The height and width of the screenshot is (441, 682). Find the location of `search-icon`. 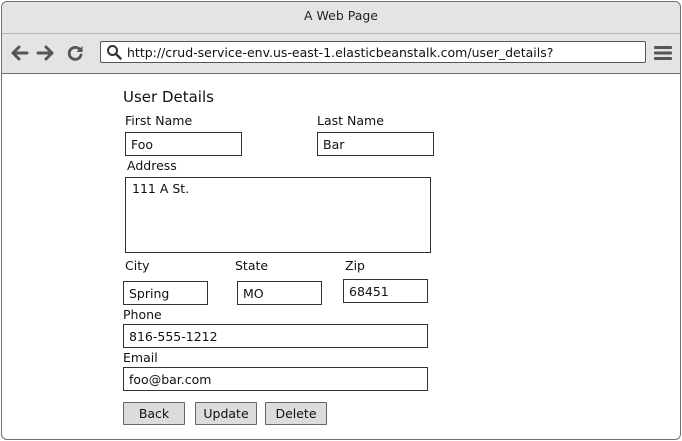

search-icon is located at coordinates (114, 52).